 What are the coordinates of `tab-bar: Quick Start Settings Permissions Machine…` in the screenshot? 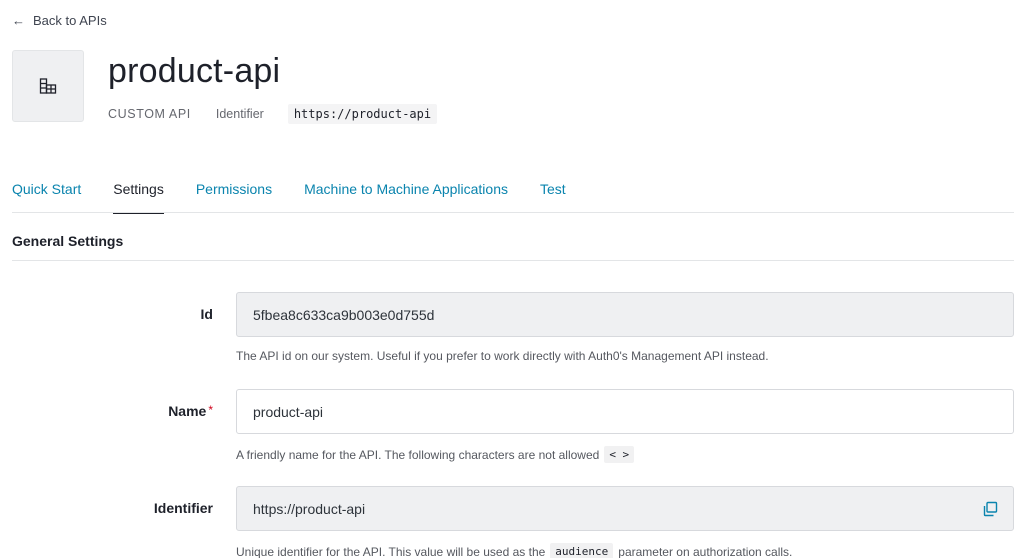 It's located at (513, 191).